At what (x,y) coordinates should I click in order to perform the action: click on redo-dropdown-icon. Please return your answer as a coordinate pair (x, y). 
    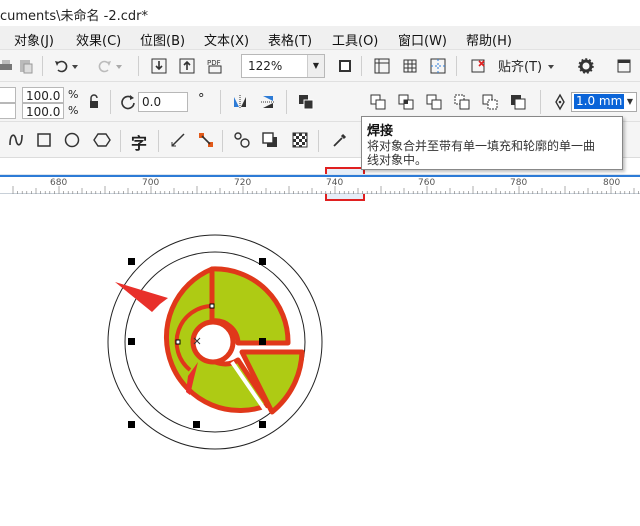
    Looking at the image, I should click on (119, 66).